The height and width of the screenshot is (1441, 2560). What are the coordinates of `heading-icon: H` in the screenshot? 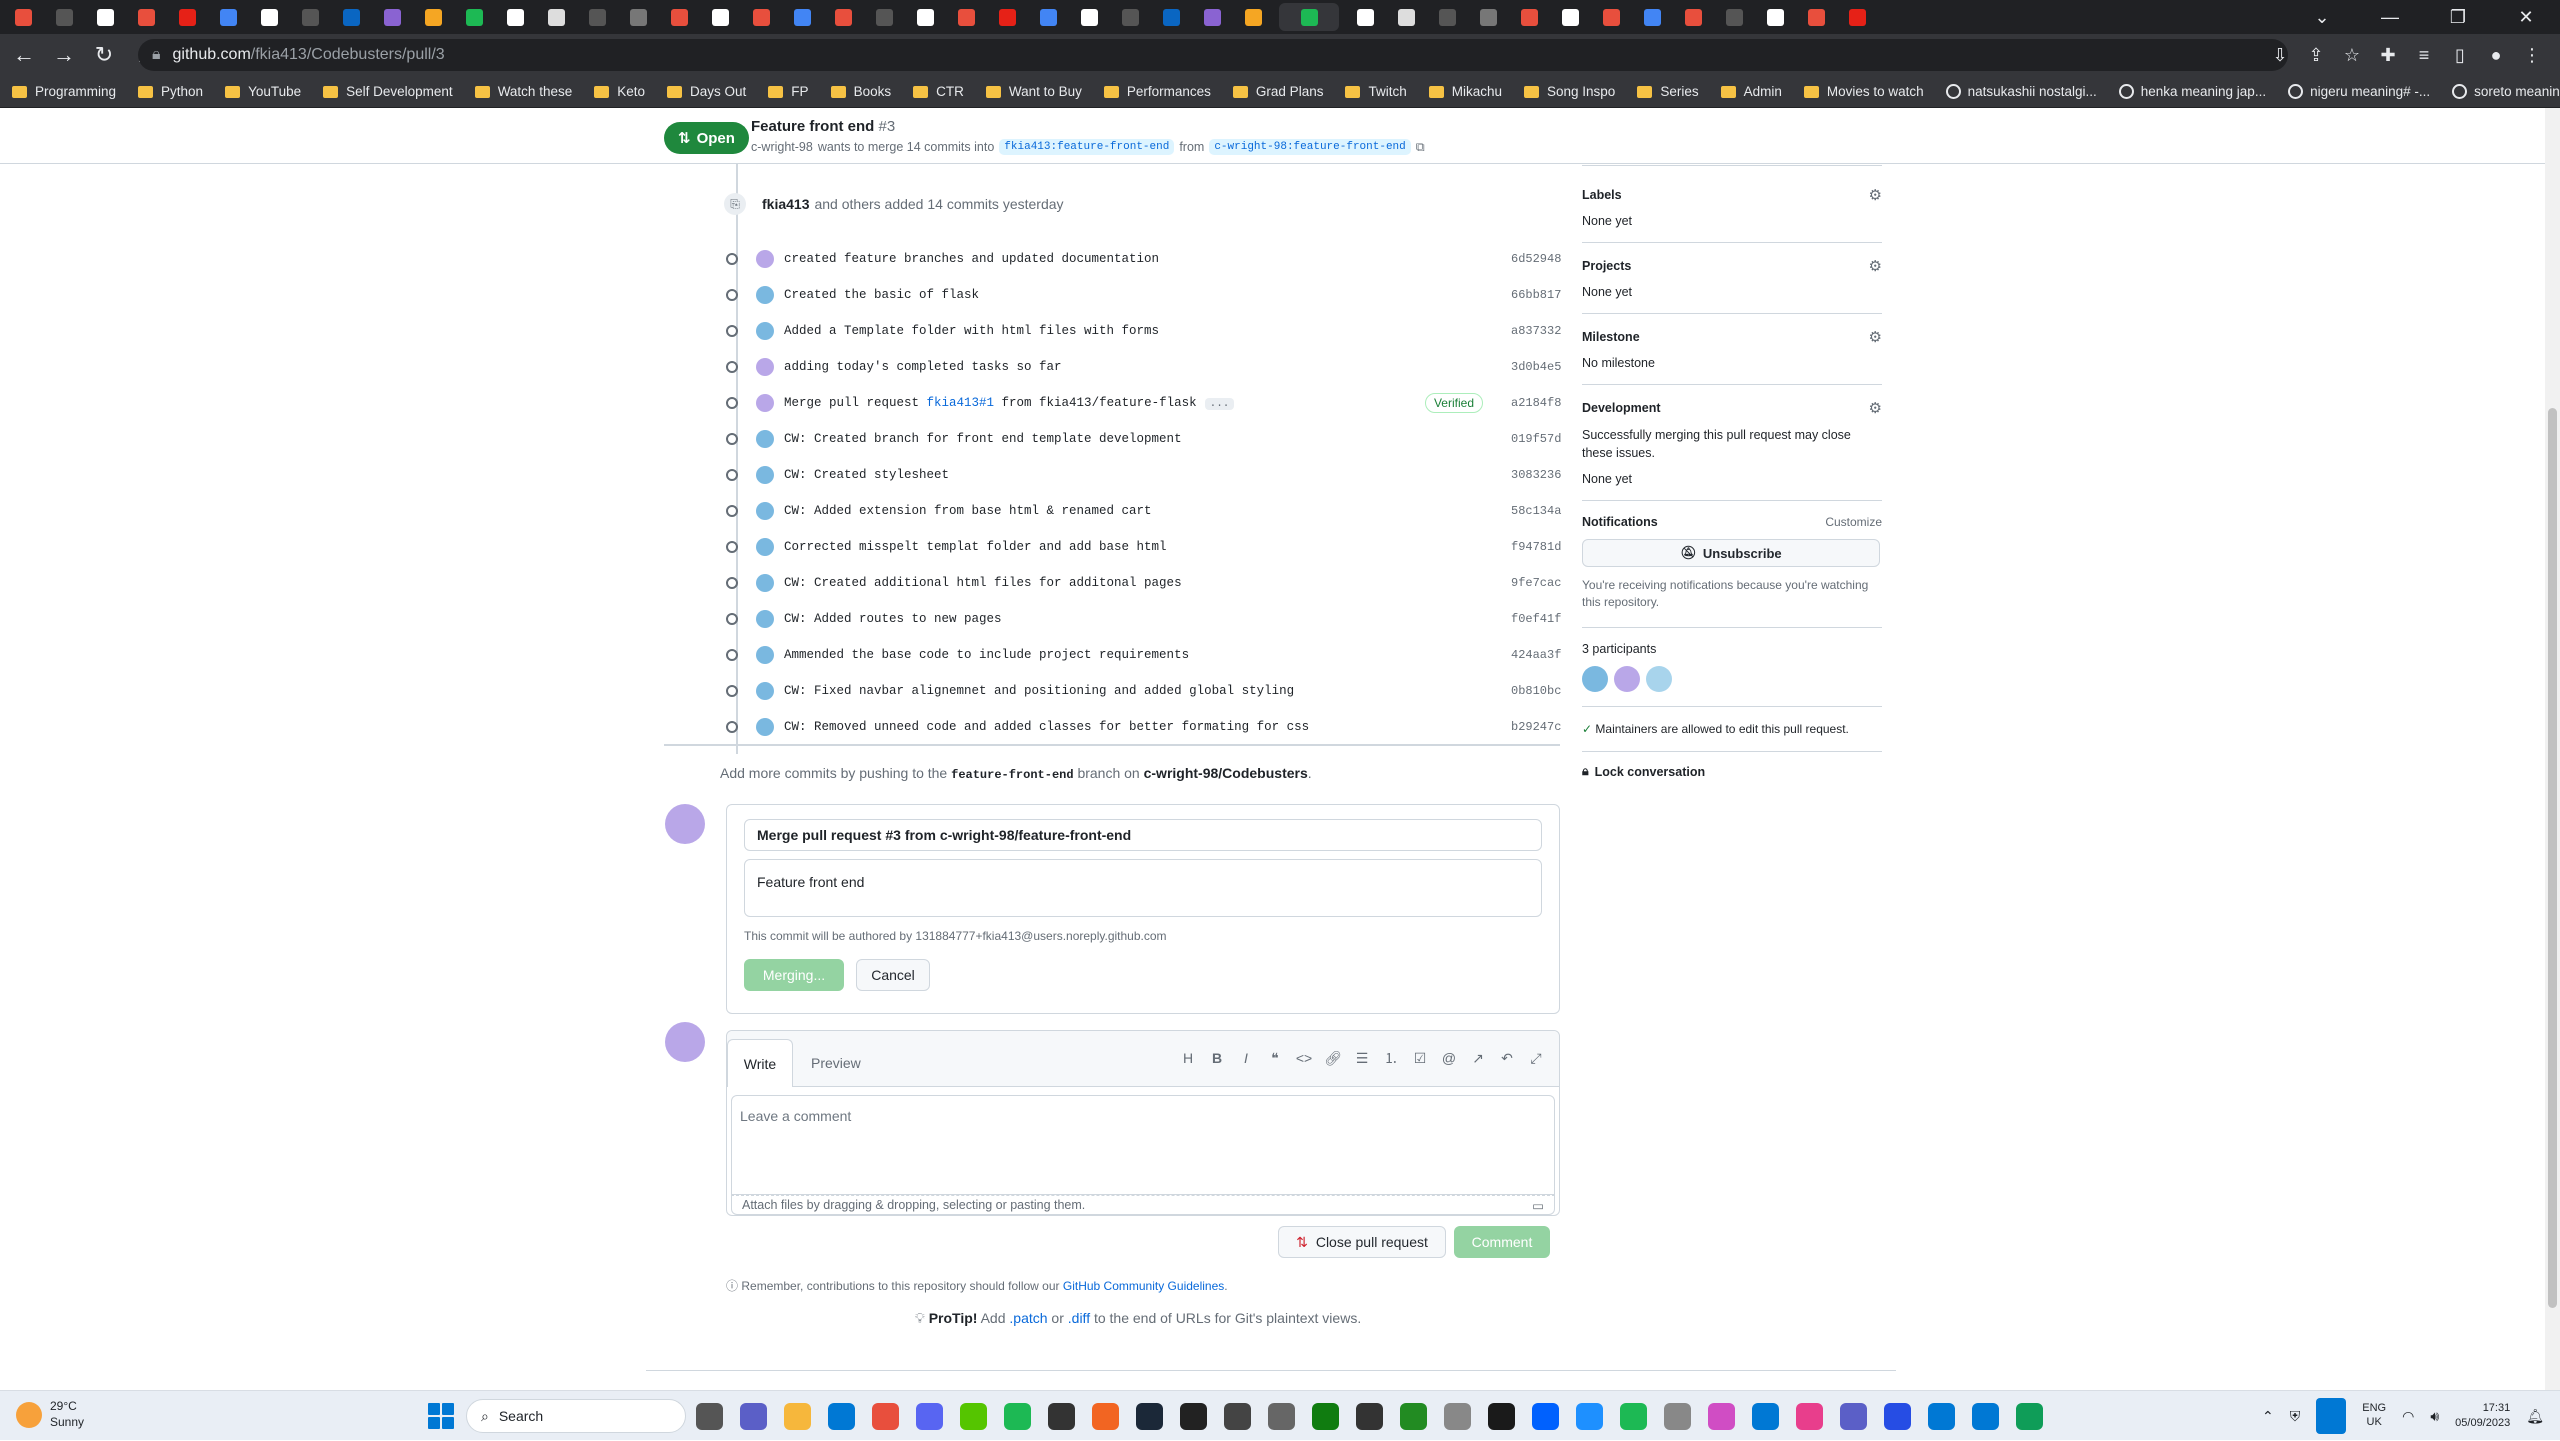 It's located at (1188, 1058).